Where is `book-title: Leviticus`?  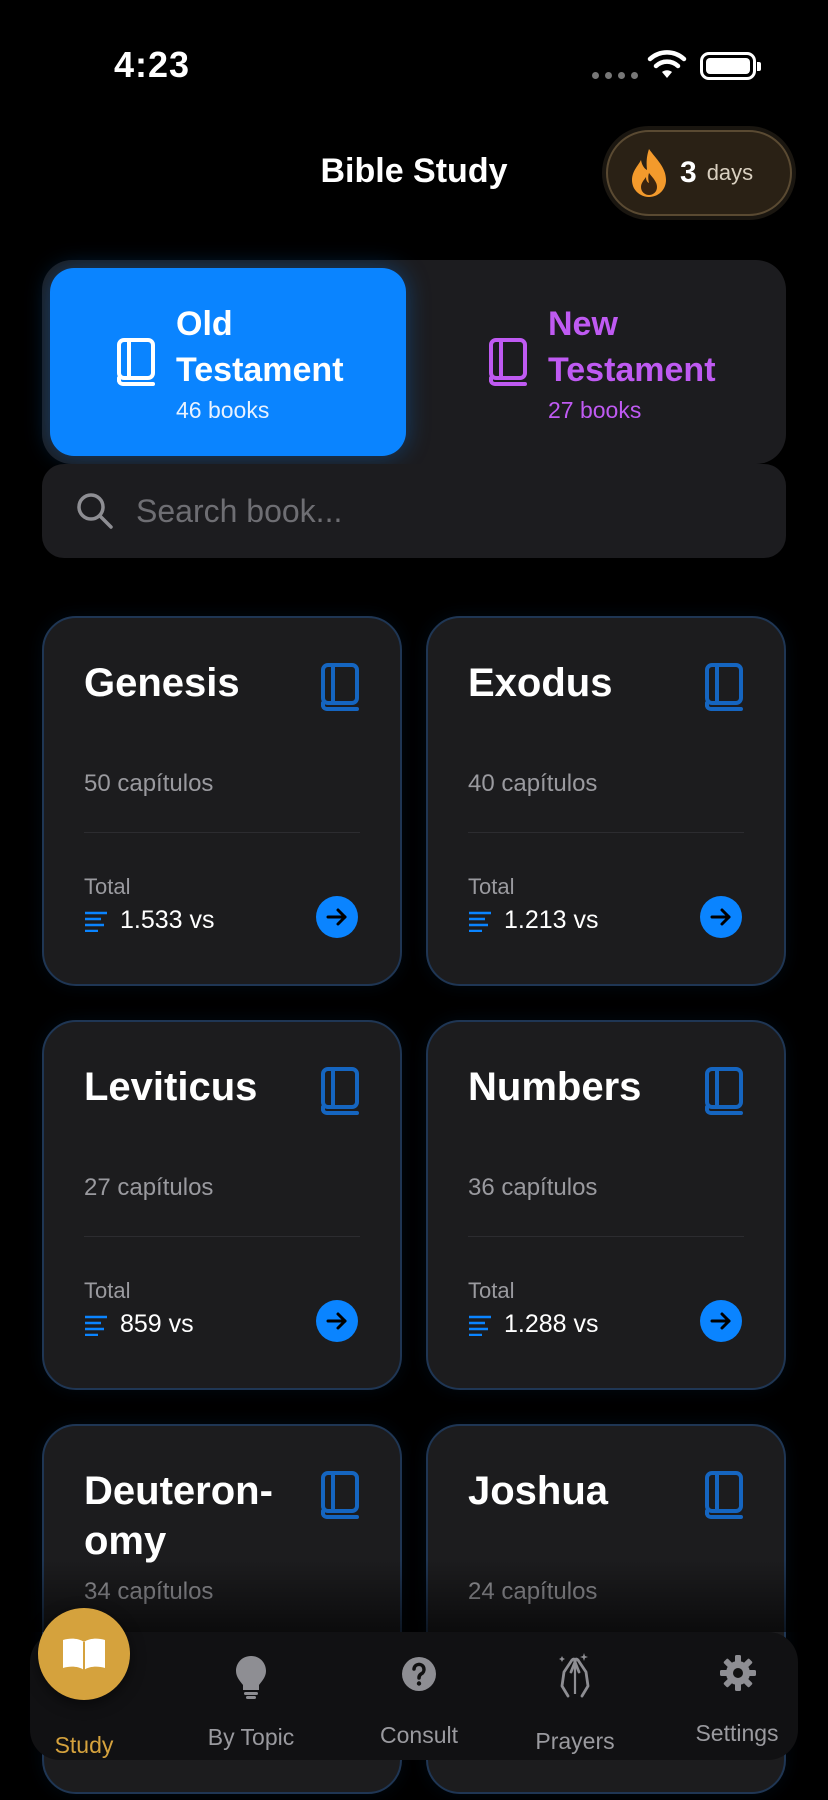 book-title: Leviticus is located at coordinates (171, 1087).